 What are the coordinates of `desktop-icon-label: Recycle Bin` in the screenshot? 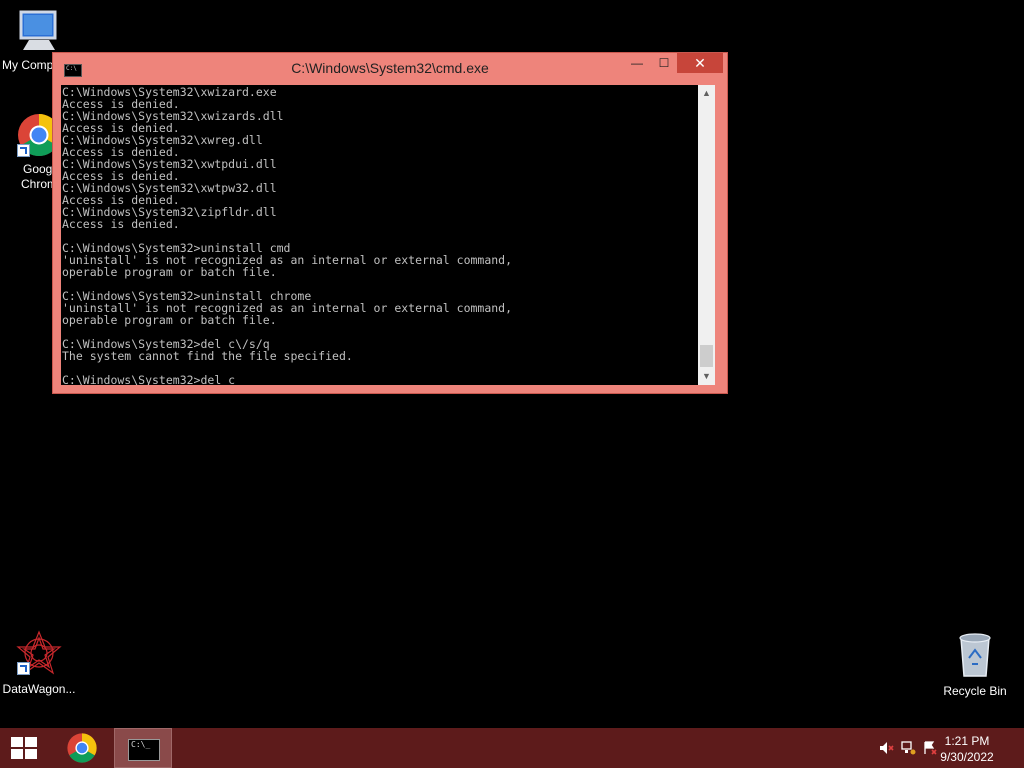 It's located at (975, 691).